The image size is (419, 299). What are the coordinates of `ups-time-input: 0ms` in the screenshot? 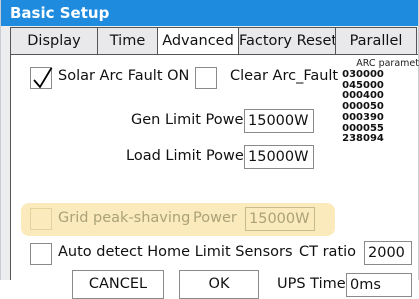 It's located at (379, 285).